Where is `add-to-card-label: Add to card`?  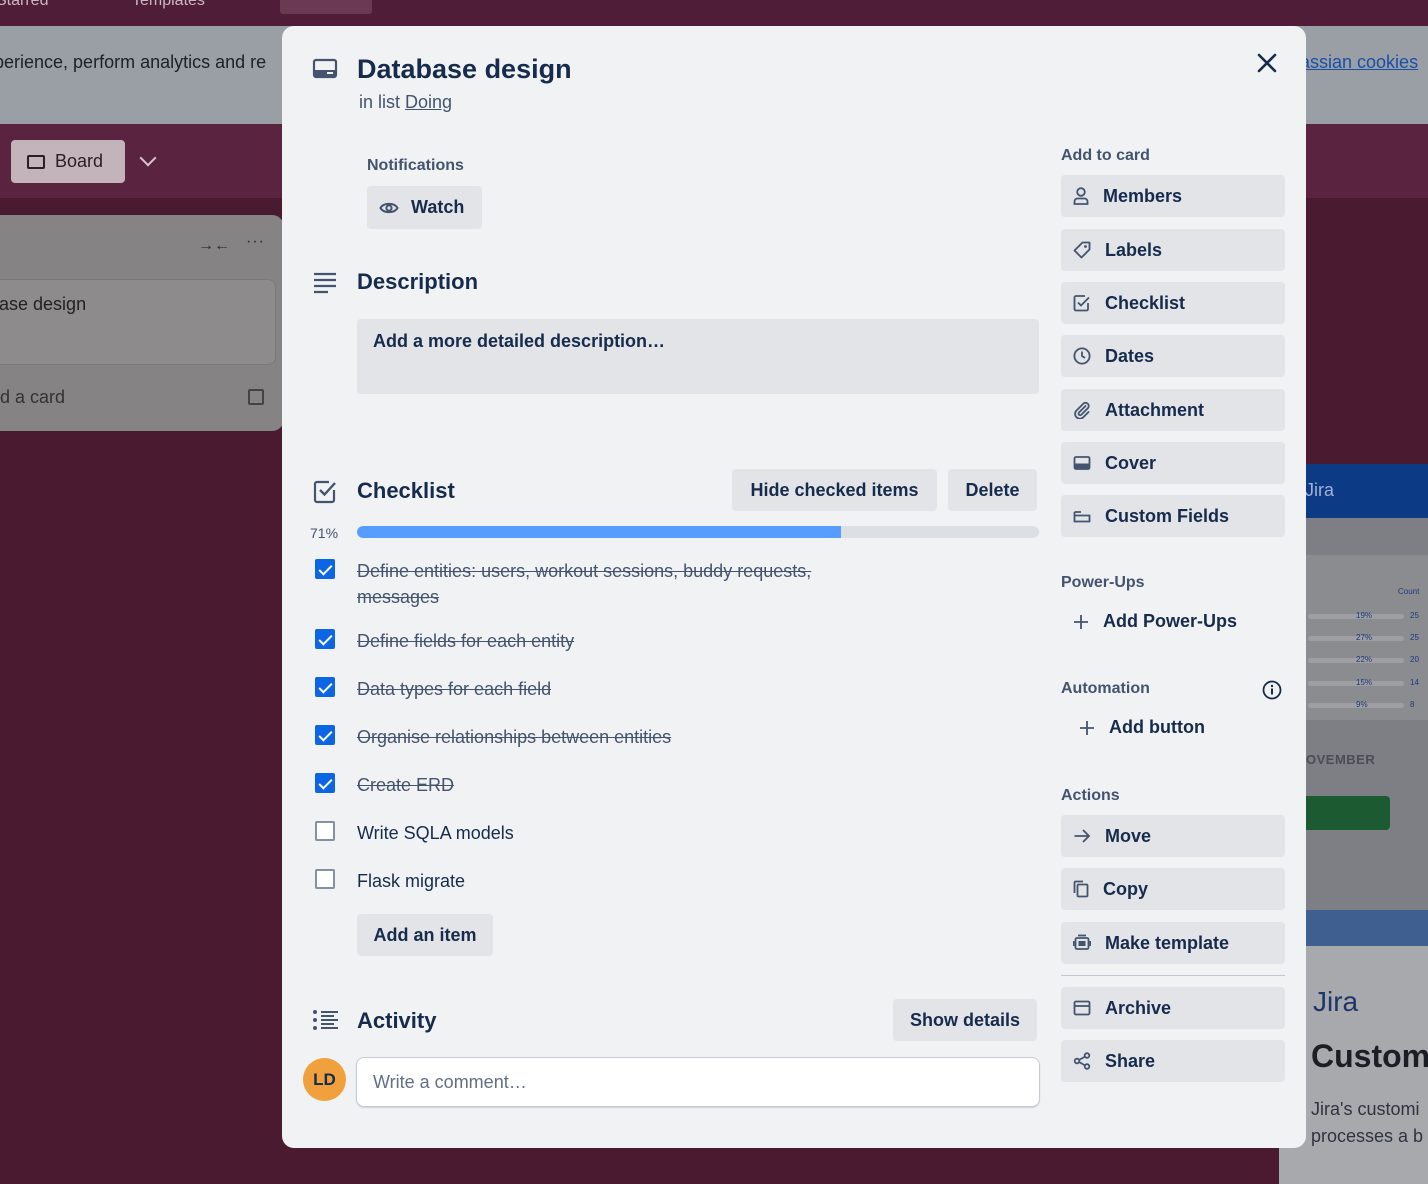 add-to-card-label: Add to card is located at coordinates (1105, 155).